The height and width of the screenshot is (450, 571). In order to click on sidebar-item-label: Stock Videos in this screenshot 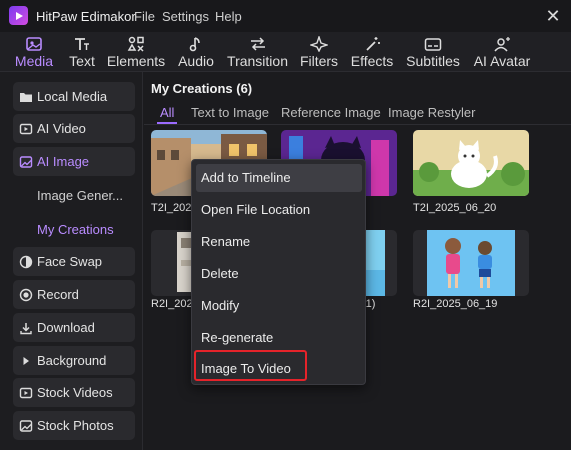, I will do `click(75, 392)`.